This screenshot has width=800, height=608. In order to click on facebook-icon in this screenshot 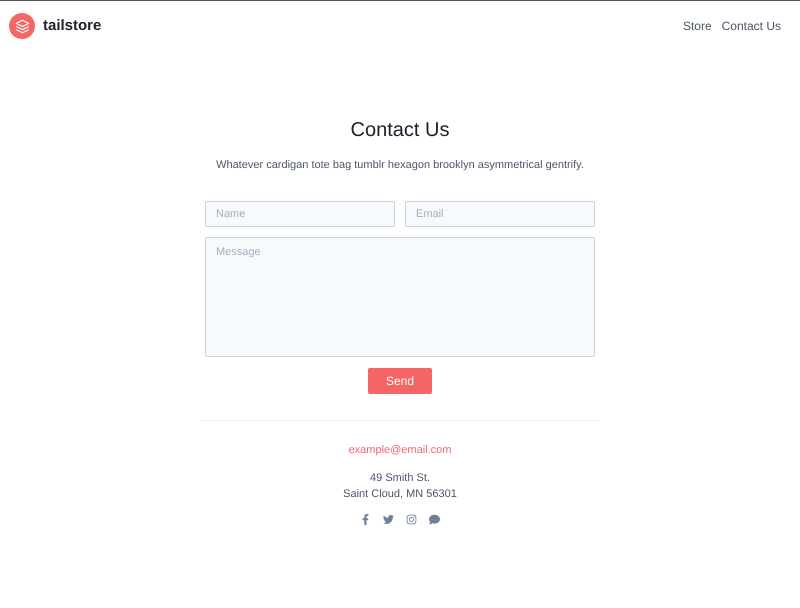, I will do `click(365, 519)`.